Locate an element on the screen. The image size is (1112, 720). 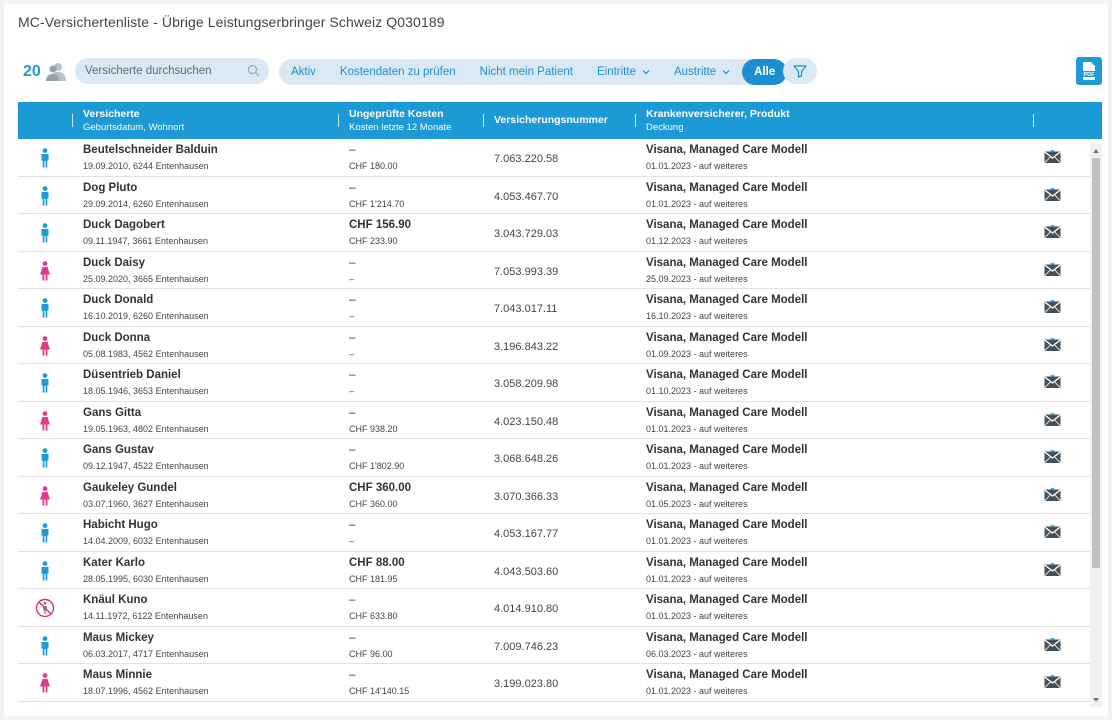
insurance-number: 3.043.729.03 is located at coordinates (526, 234).